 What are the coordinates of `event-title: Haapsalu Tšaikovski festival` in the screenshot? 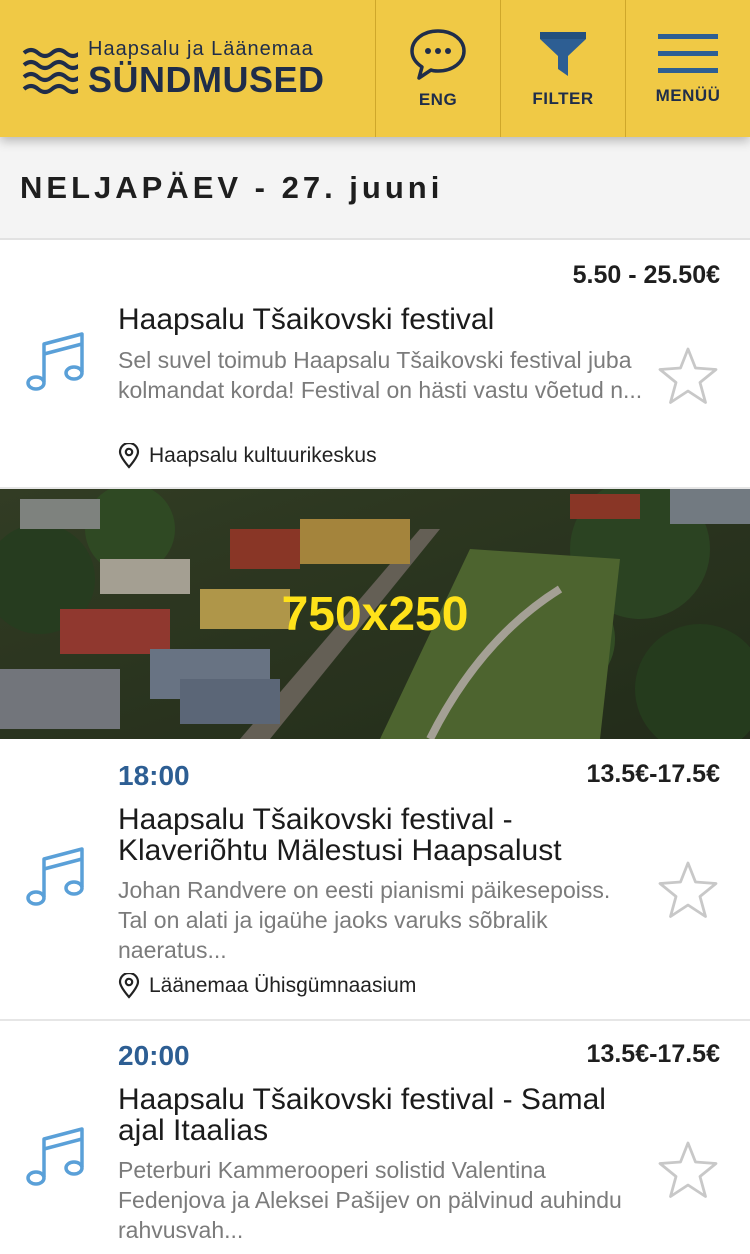 It's located at (378, 319).